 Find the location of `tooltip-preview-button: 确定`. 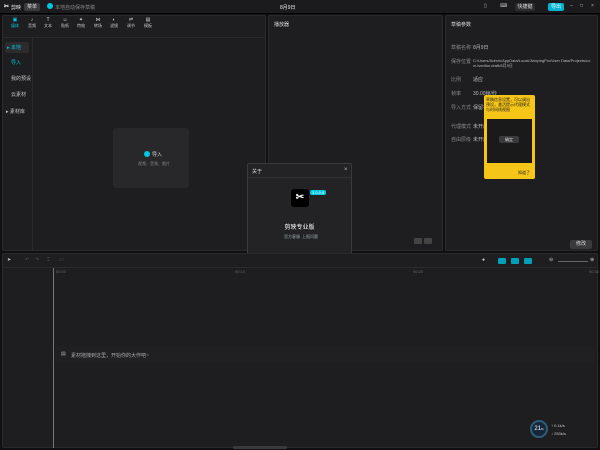

tooltip-preview-button: 确定 is located at coordinates (509, 139).